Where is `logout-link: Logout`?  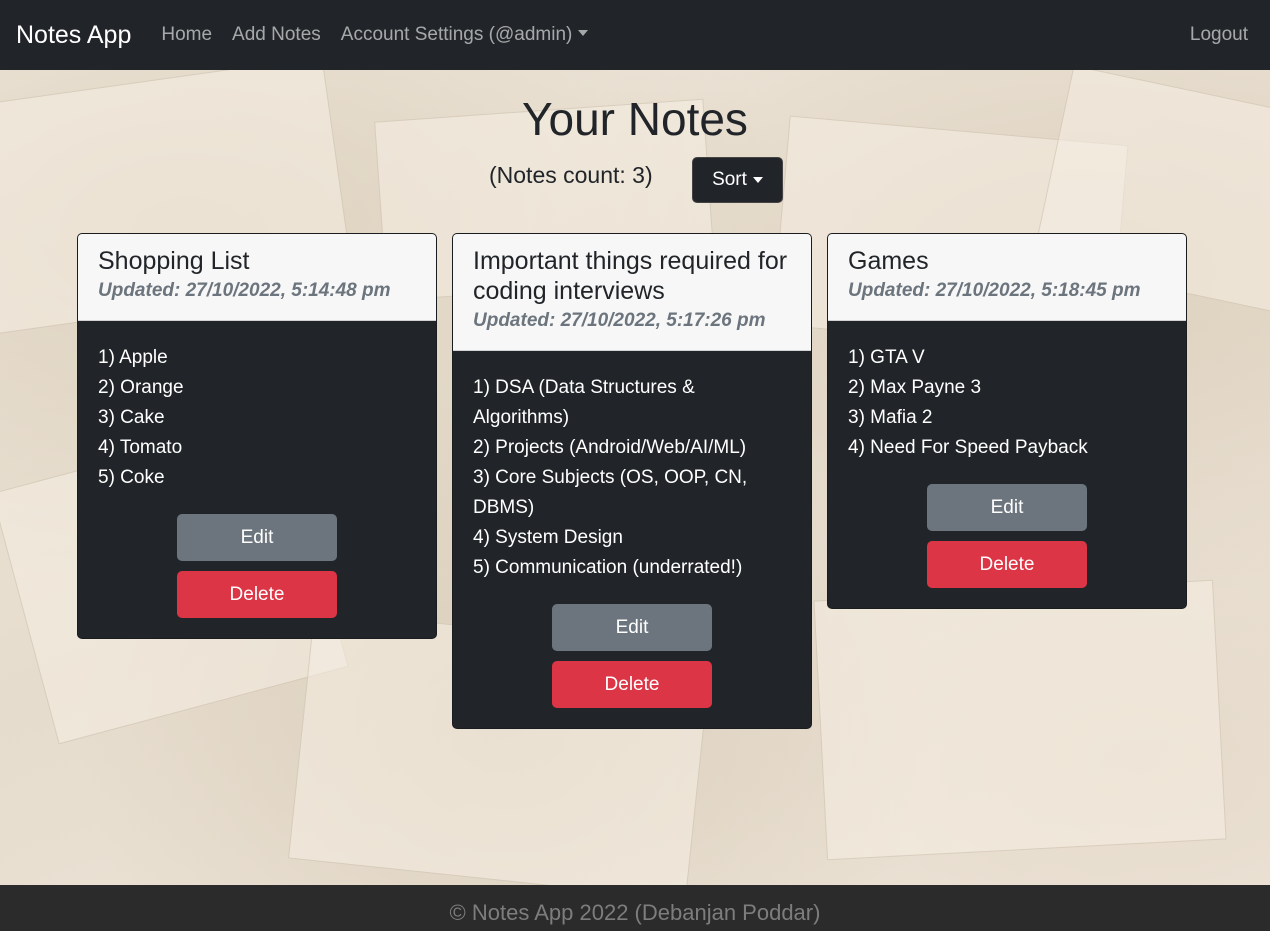 logout-link: Logout is located at coordinates (1219, 35).